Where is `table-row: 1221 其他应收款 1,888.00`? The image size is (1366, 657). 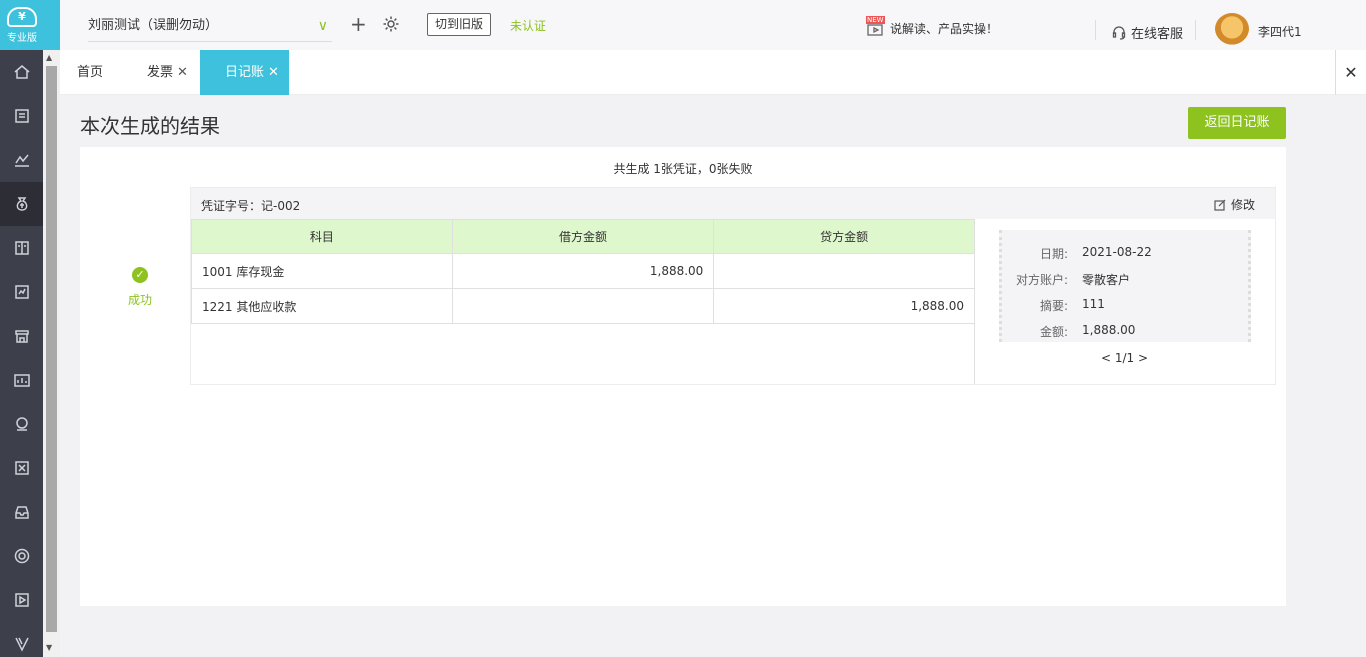 table-row: 1221 其他应收款 1,888.00 is located at coordinates (583, 306).